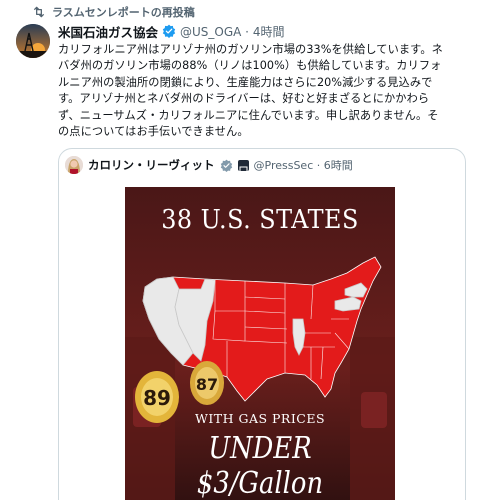 The height and width of the screenshot is (500, 480). I want to click on government-affiliation-icon, so click(243, 166).